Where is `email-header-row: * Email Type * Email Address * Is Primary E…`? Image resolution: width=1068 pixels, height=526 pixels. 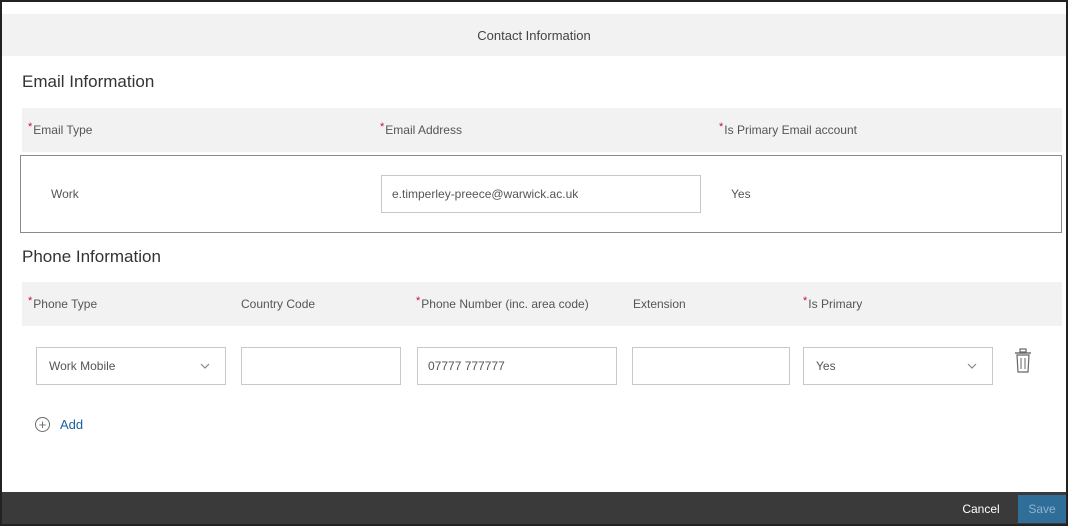
email-header-row: * Email Type * Email Address * Is Primary E… is located at coordinates (542, 130).